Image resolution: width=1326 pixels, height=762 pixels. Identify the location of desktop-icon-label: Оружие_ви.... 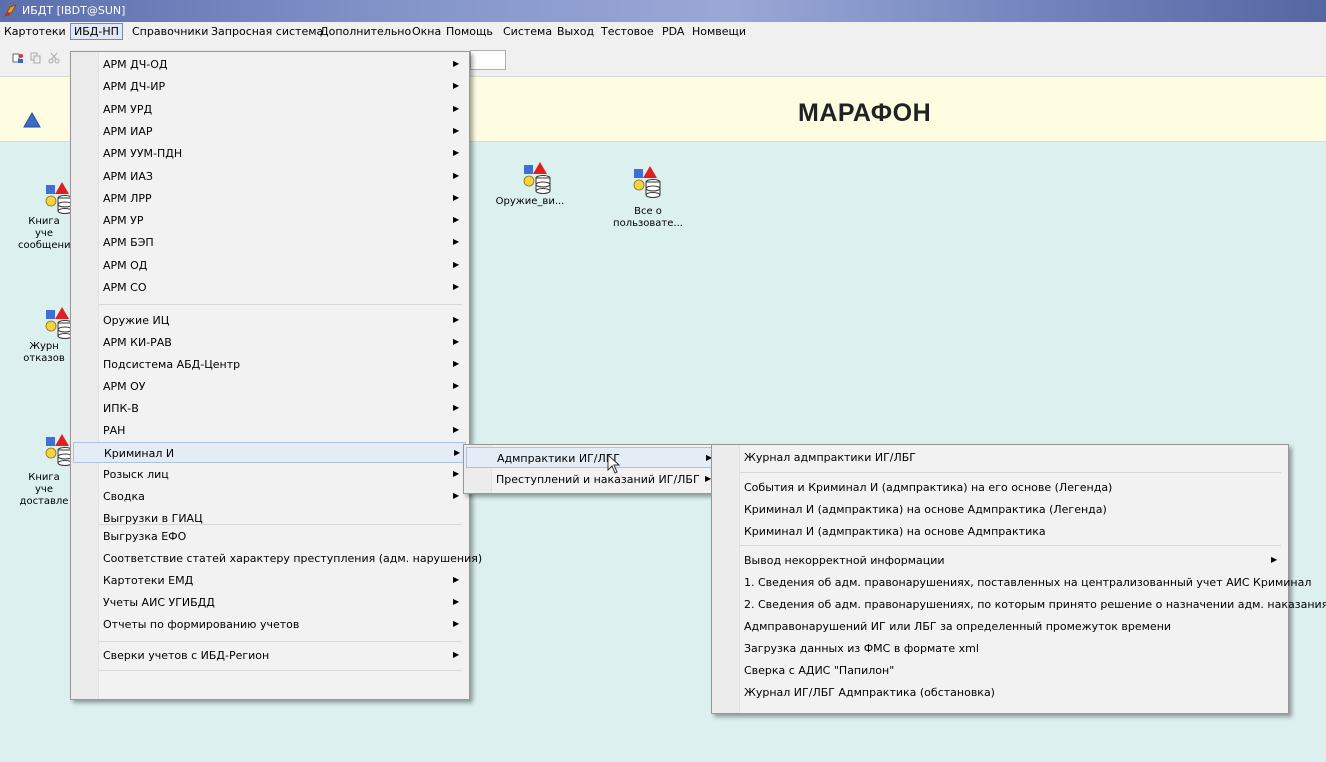
(530, 202).